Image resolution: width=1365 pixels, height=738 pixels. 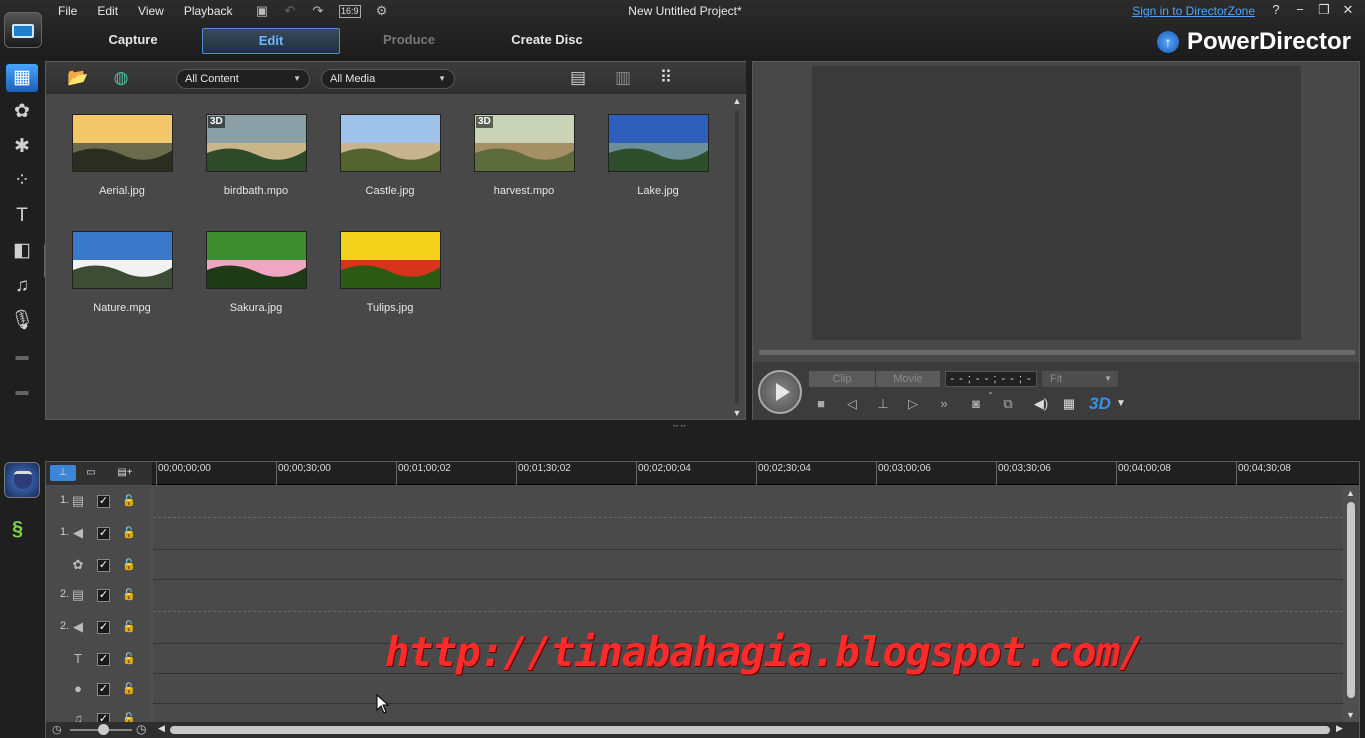 I want to click on subtitle-room-icon: ▬, so click(x=22, y=391).